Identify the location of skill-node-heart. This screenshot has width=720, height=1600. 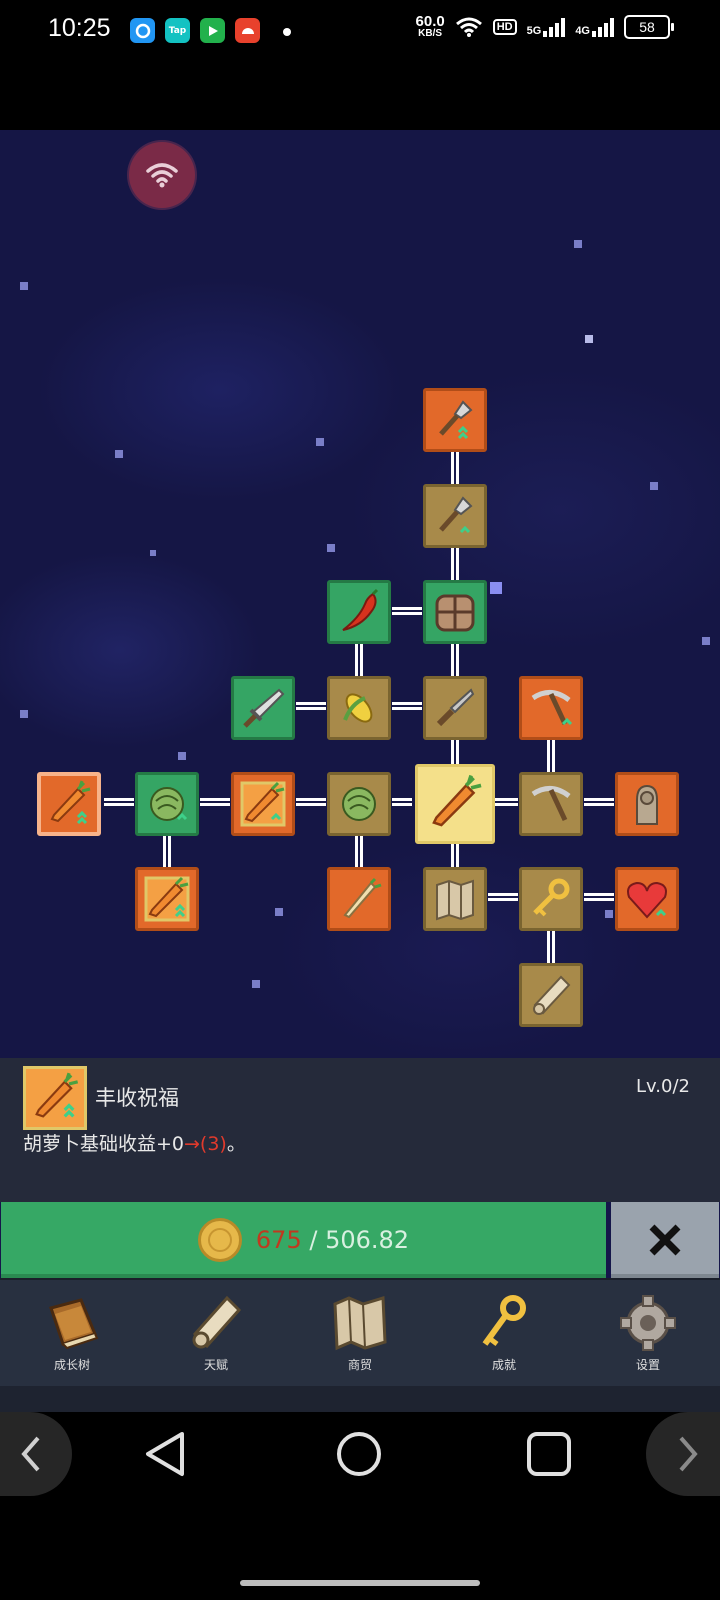
(647, 899).